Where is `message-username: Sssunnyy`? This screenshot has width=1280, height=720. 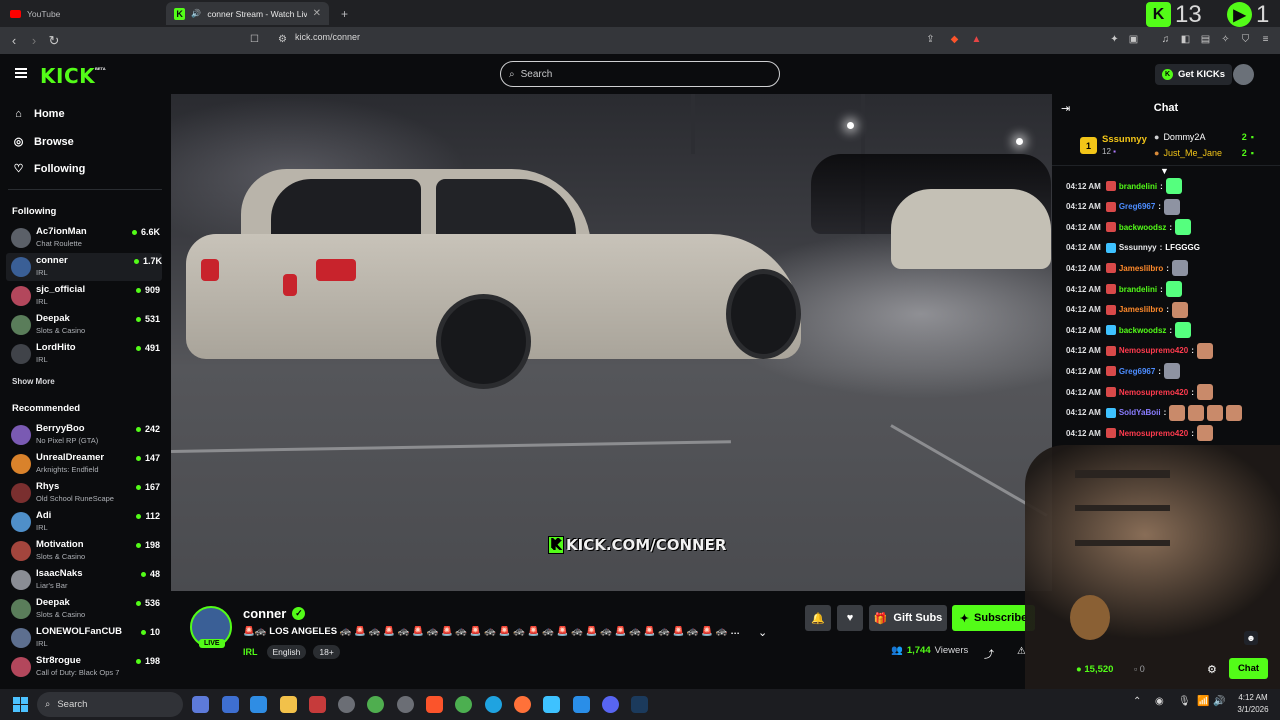 message-username: Sssunnyy is located at coordinates (1138, 247).